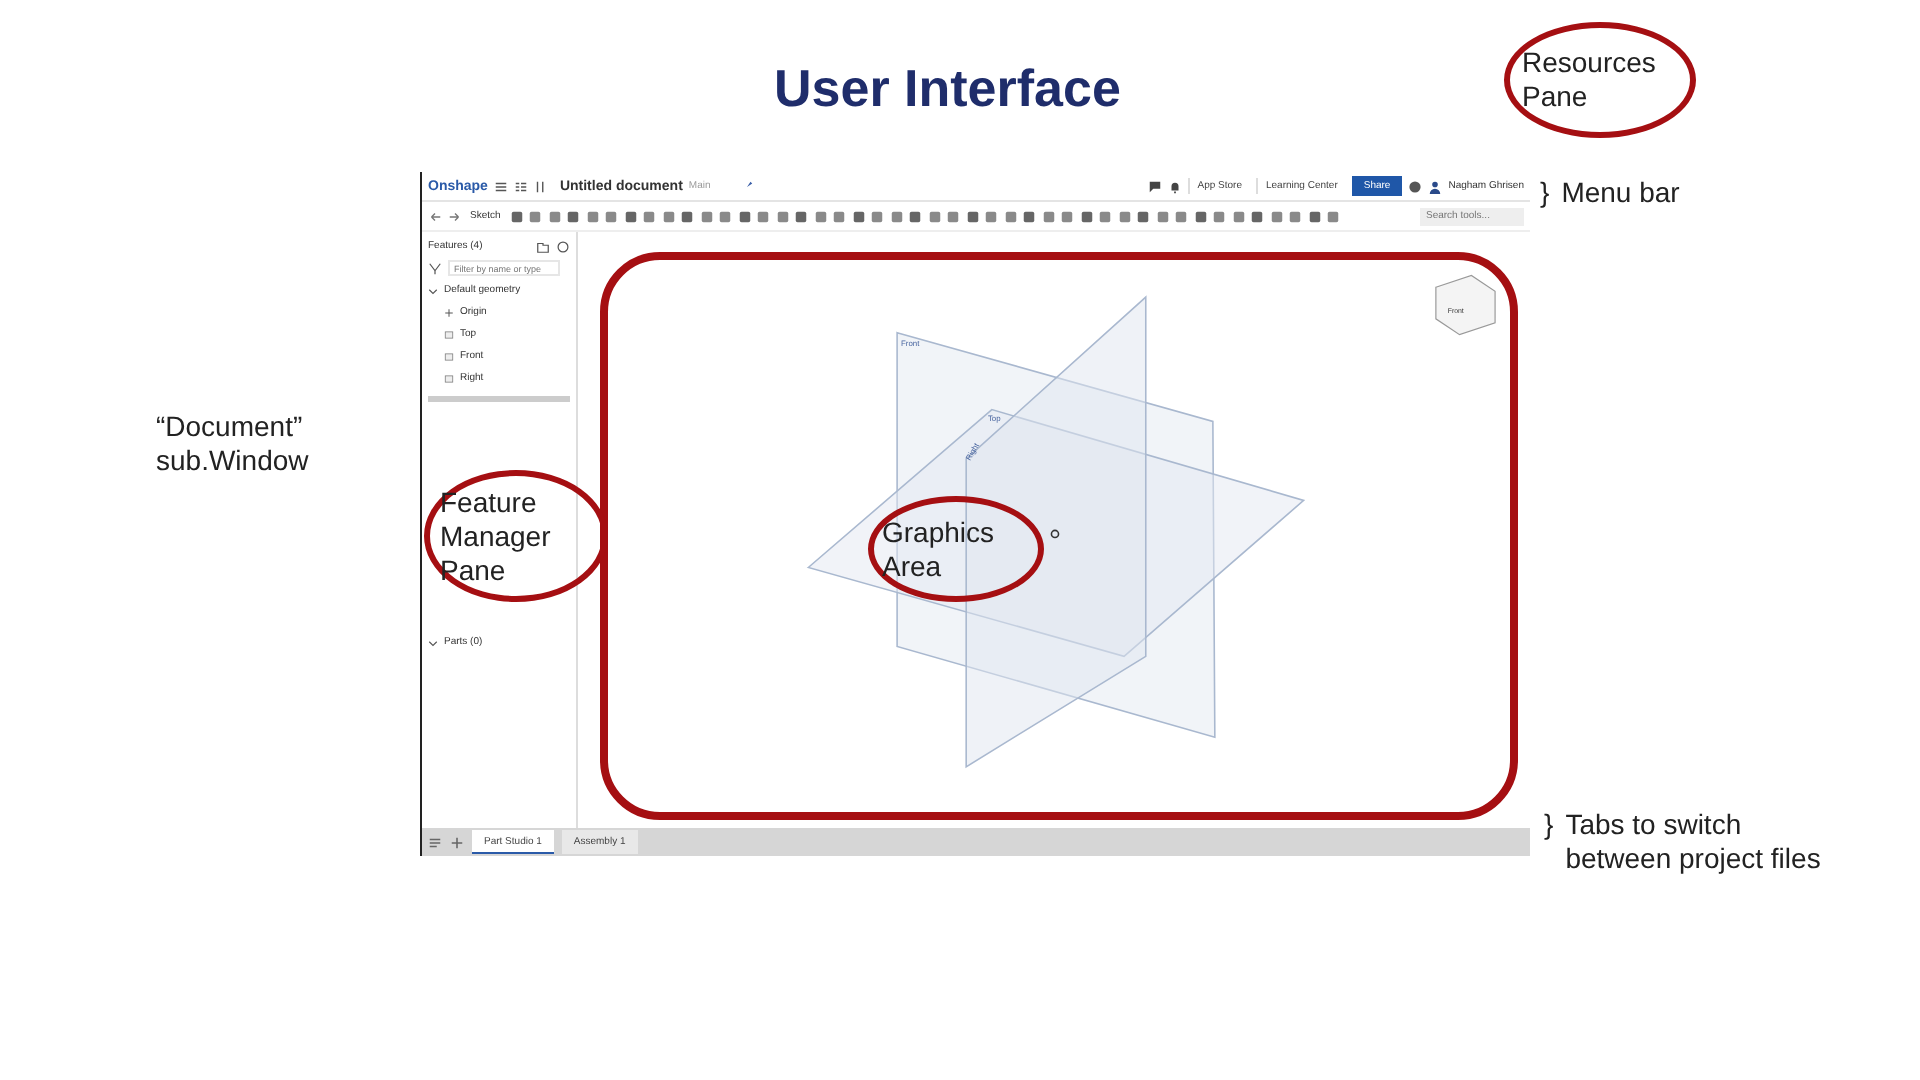 Image resolution: width=1920 pixels, height=1080 pixels. What do you see at coordinates (457, 842) in the screenshot?
I see `add-icon` at bounding box center [457, 842].